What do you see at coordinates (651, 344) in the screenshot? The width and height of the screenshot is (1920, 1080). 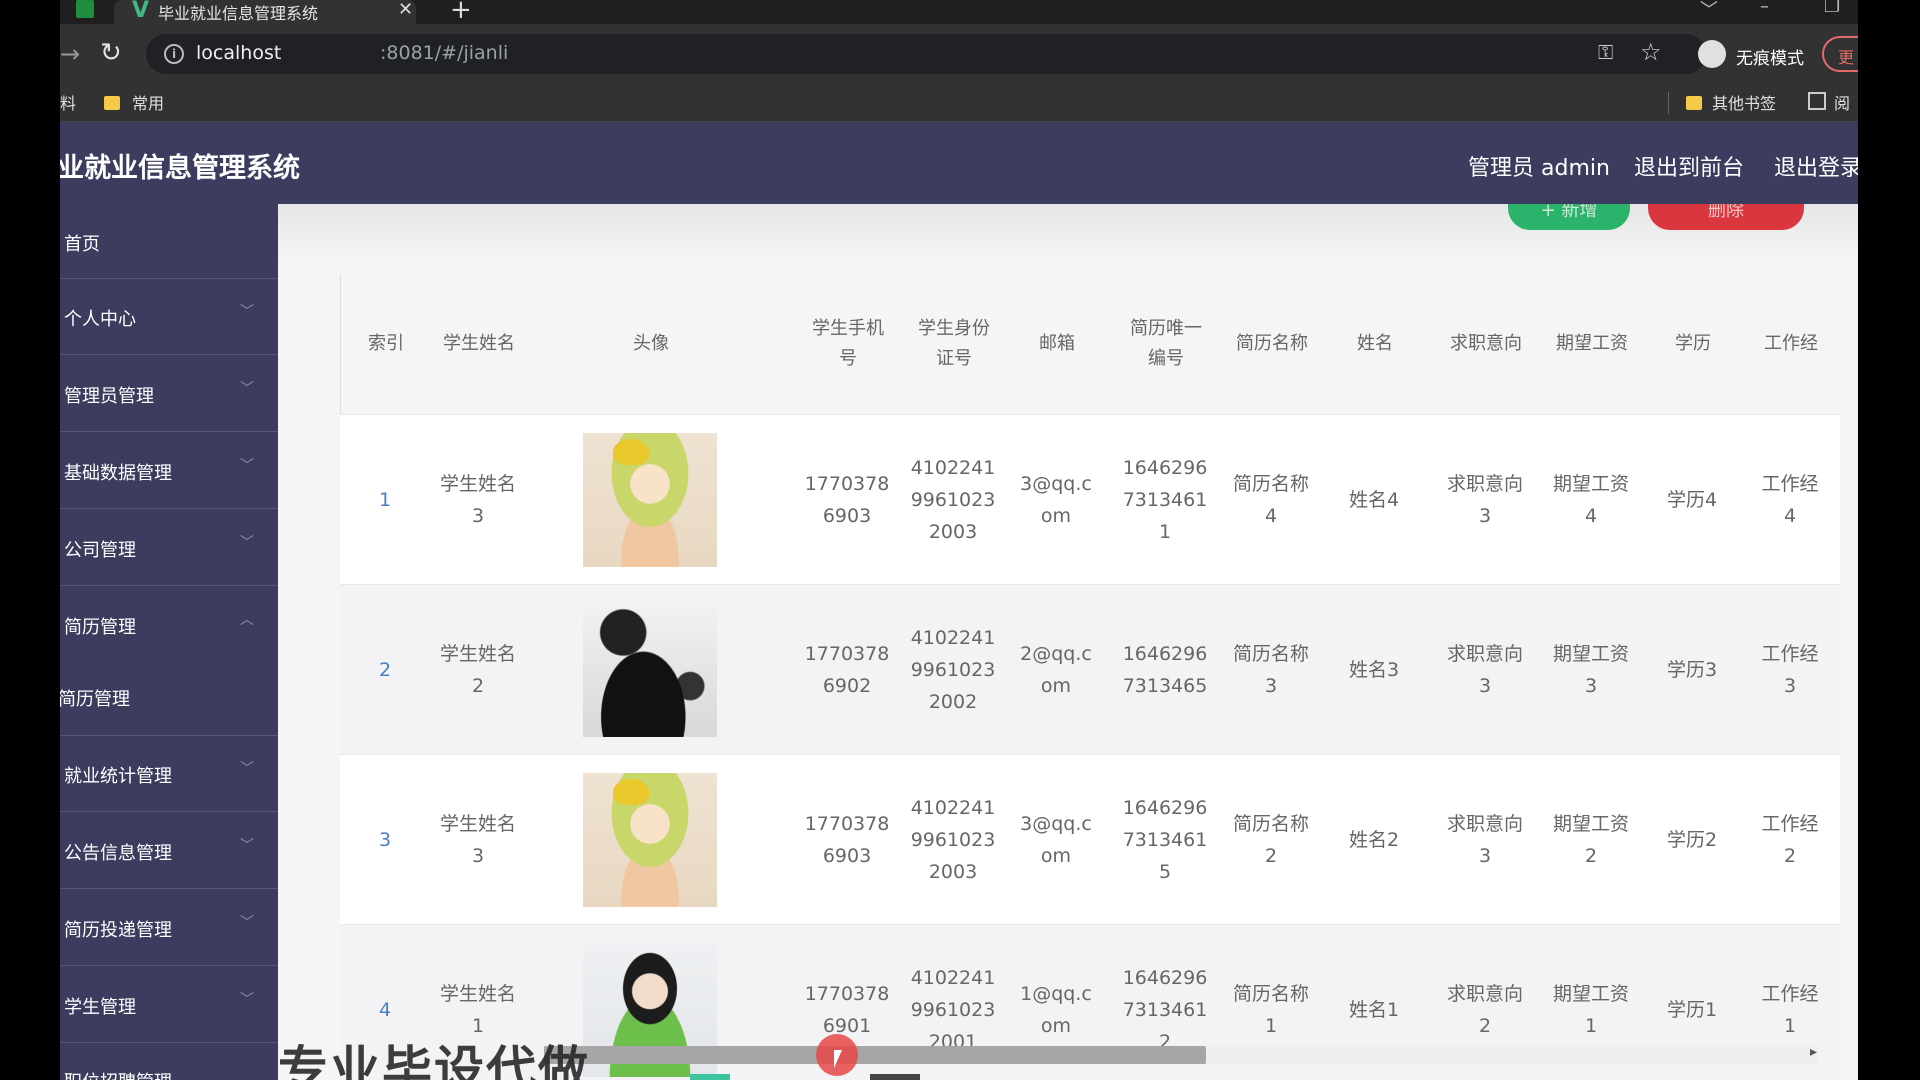 I see `column-header: 头像` at bounding box center [651, 344].